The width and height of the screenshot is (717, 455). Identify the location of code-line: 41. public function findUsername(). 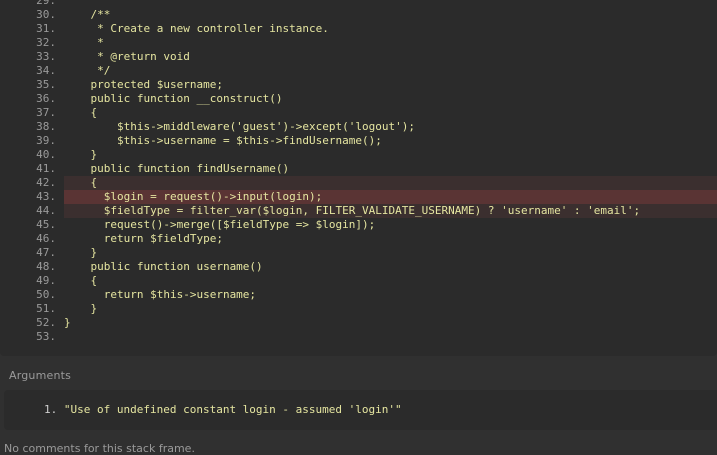
(358, 169).